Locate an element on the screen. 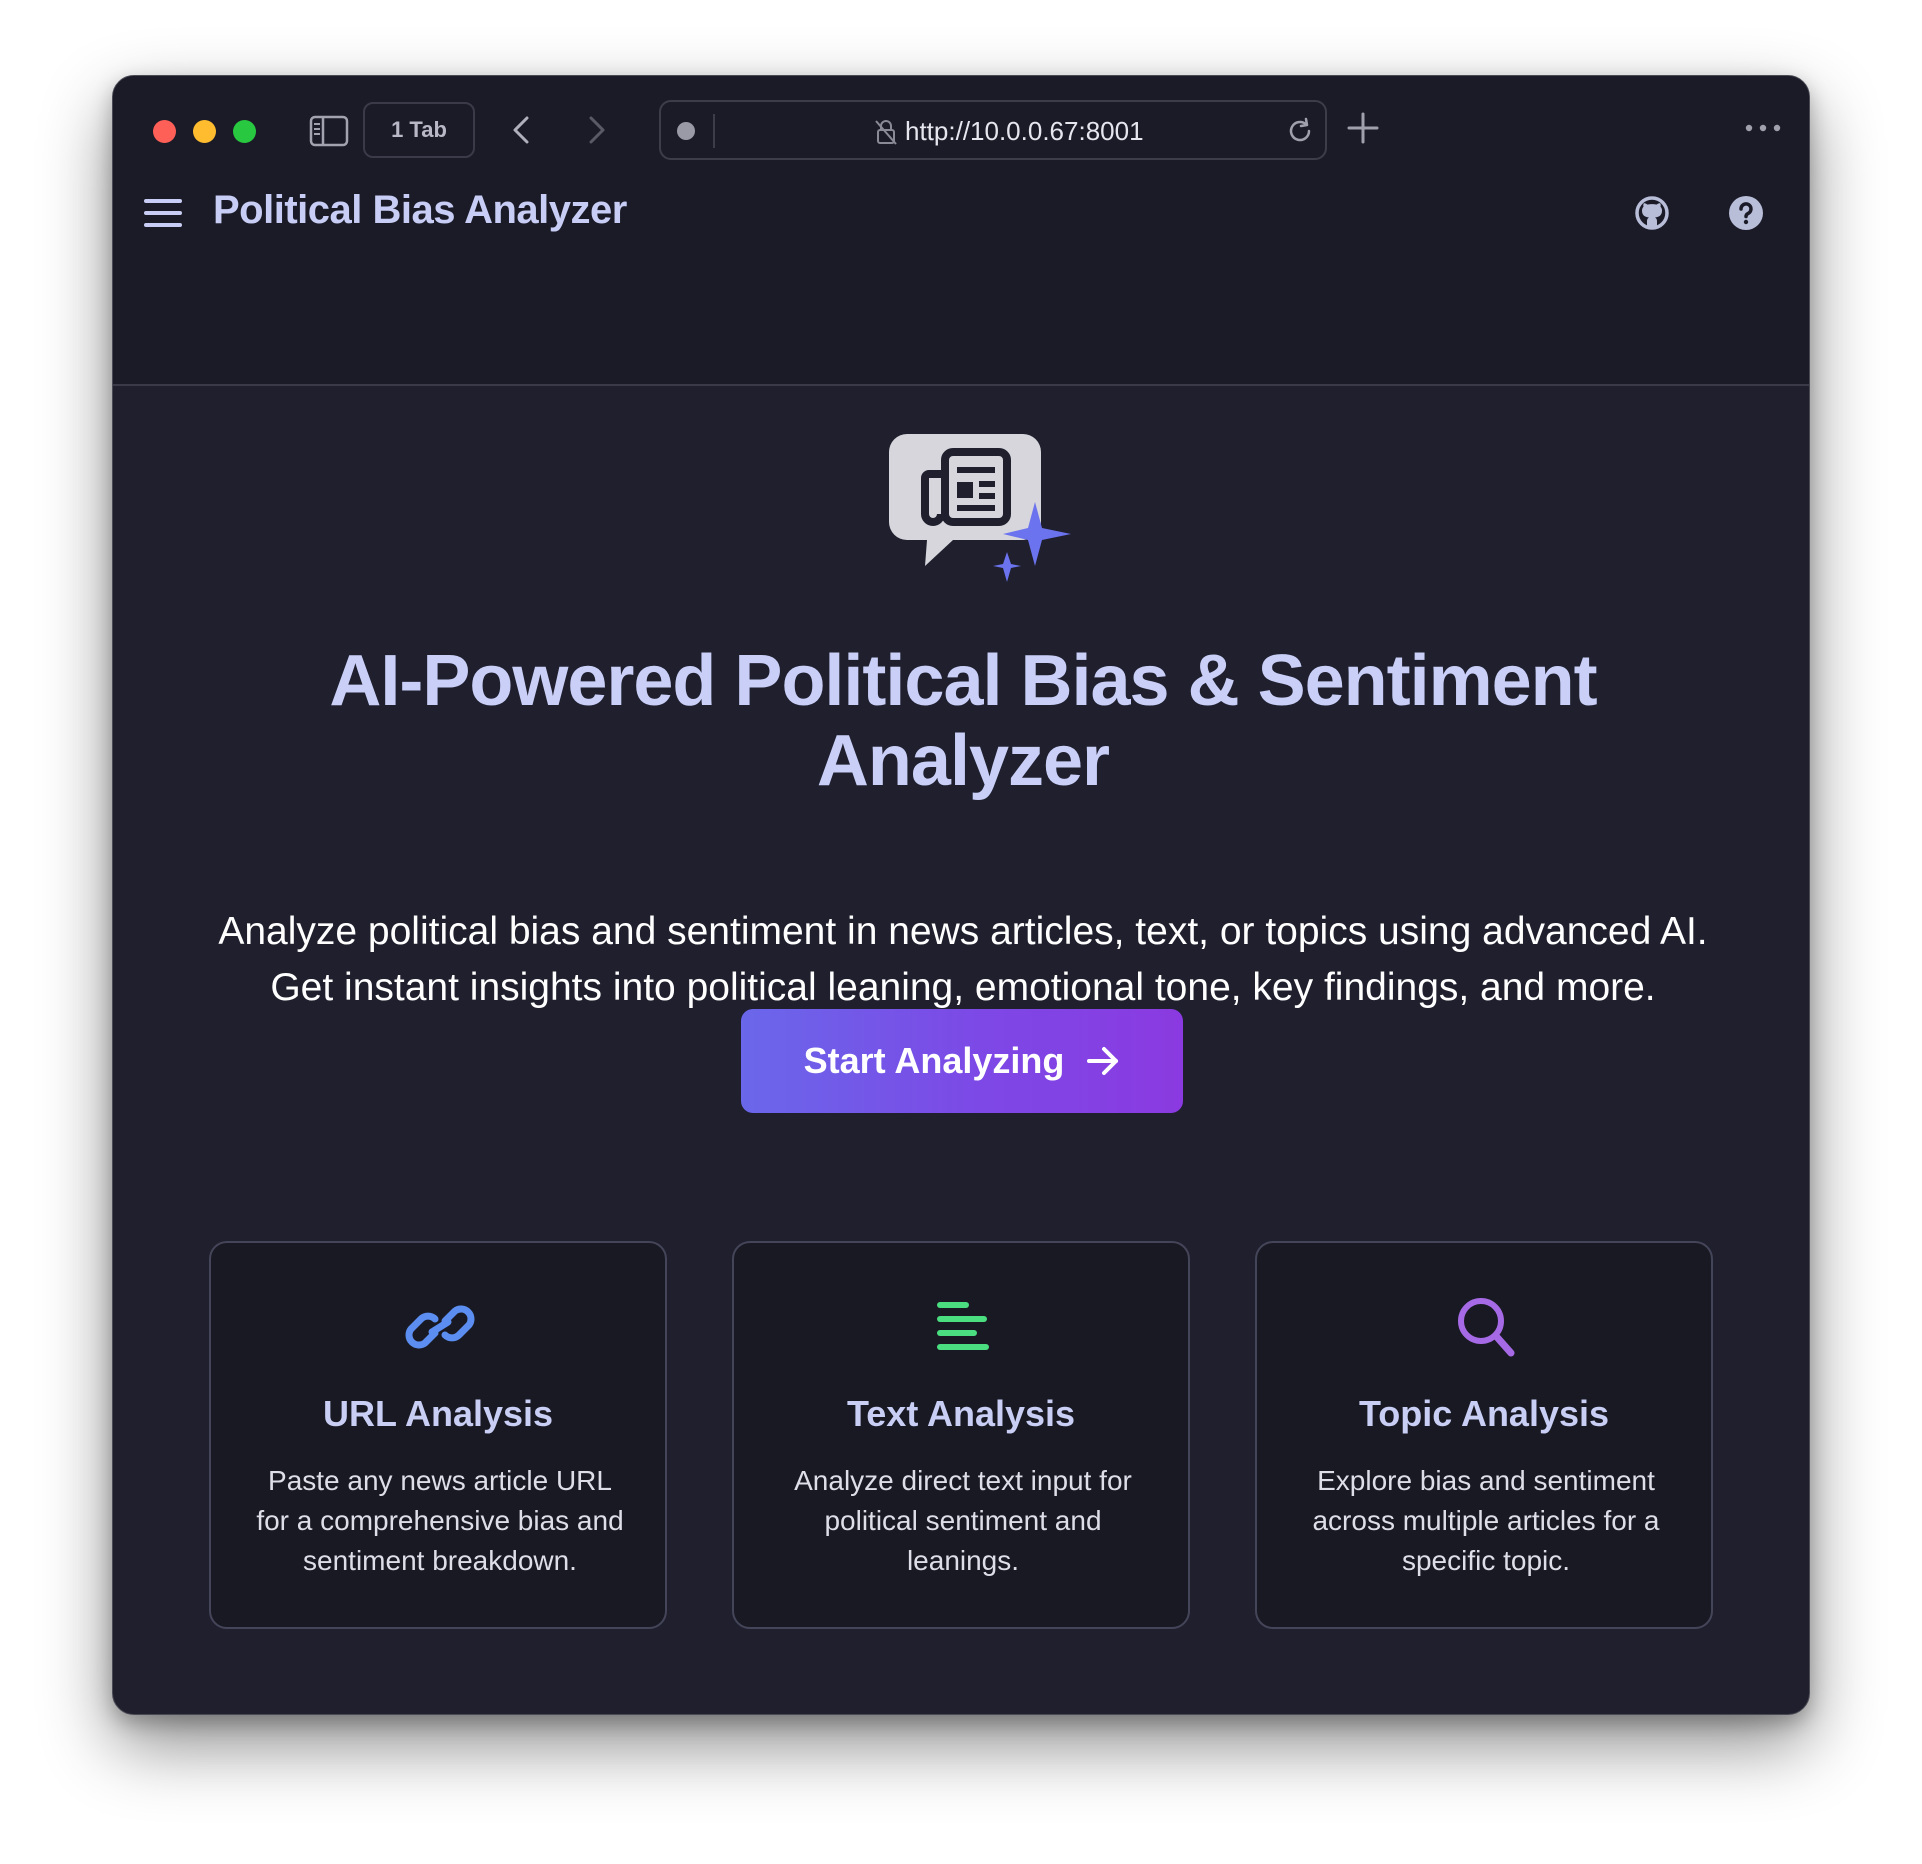 This screenshot has width=1922, height=1864. minimize-window-button is located at coordinates (204, 131).